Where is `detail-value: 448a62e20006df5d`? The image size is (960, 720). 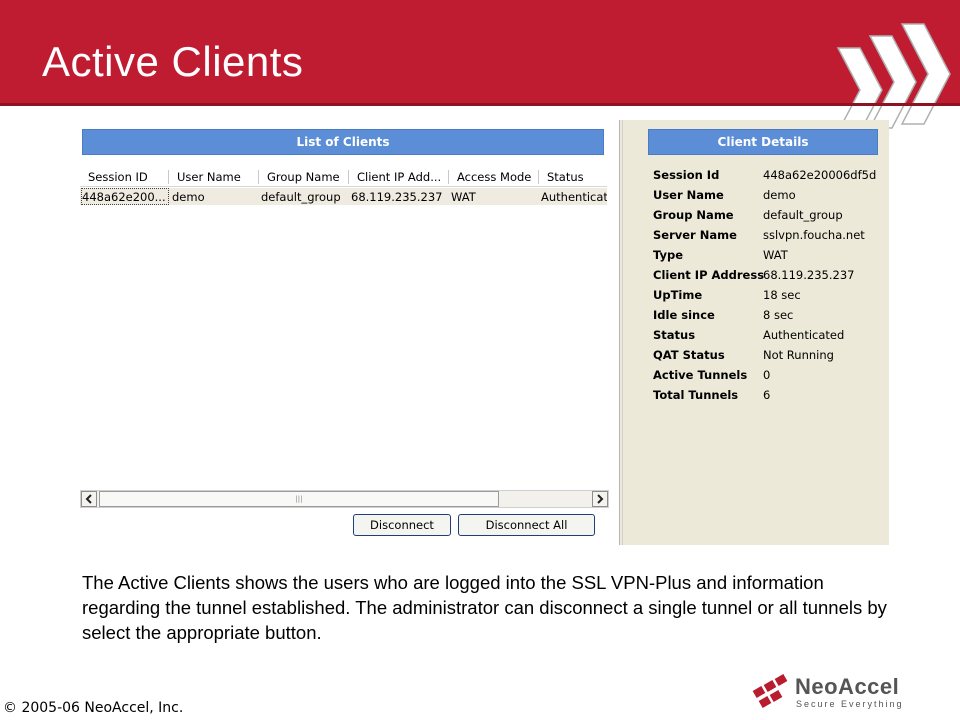 detail-value: 448a62e20006df5d is located at coordinates (820, 175).